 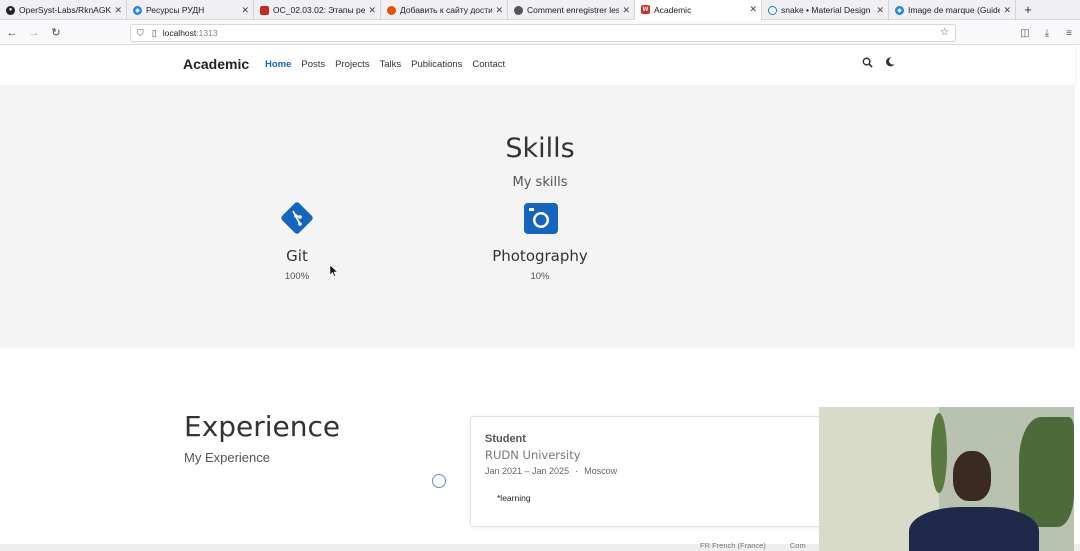 What do you see at coordinates (262, 426) in the screenshot?
I see `experience-title: Experience` at bounding box center [262, 426].